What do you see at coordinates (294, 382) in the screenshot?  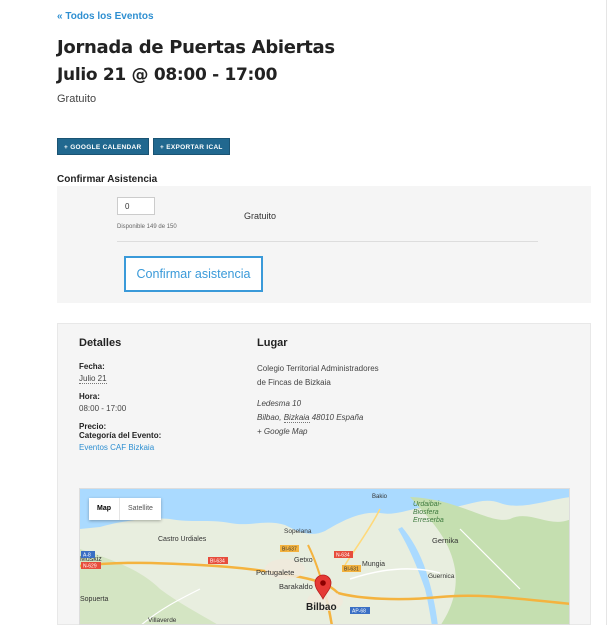 I see `venue-name-line2: de Fincas de Bizkaia` at bounding box center [294, 382].